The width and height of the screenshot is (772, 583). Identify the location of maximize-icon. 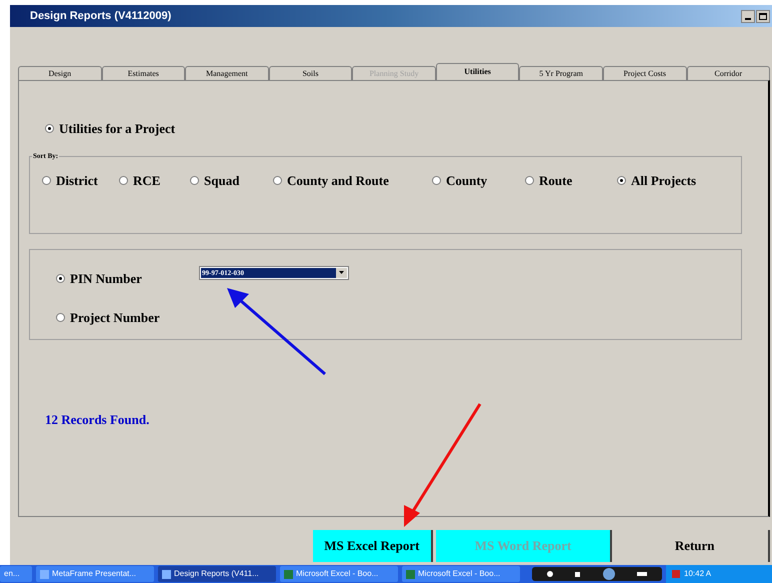
(763, 16).